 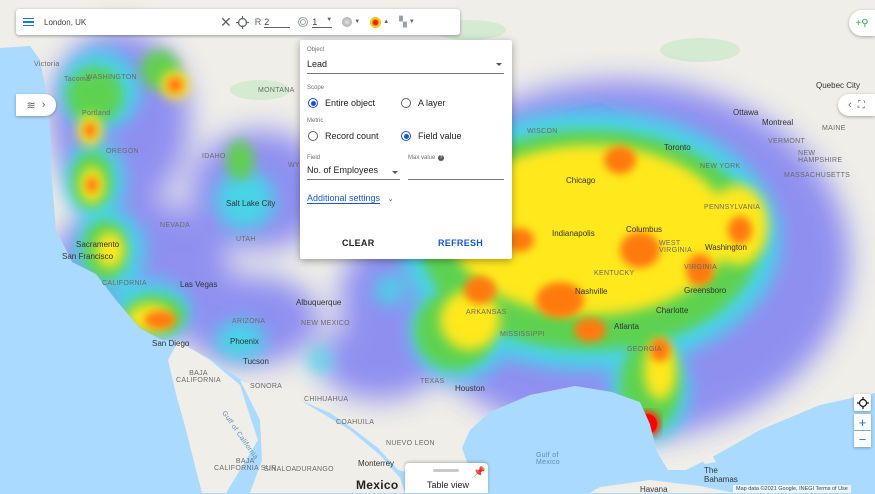 What do you see at coordinates (347, 22) in the screenshot?
I see `markers-style-icon` at bounding box center [347, 22].